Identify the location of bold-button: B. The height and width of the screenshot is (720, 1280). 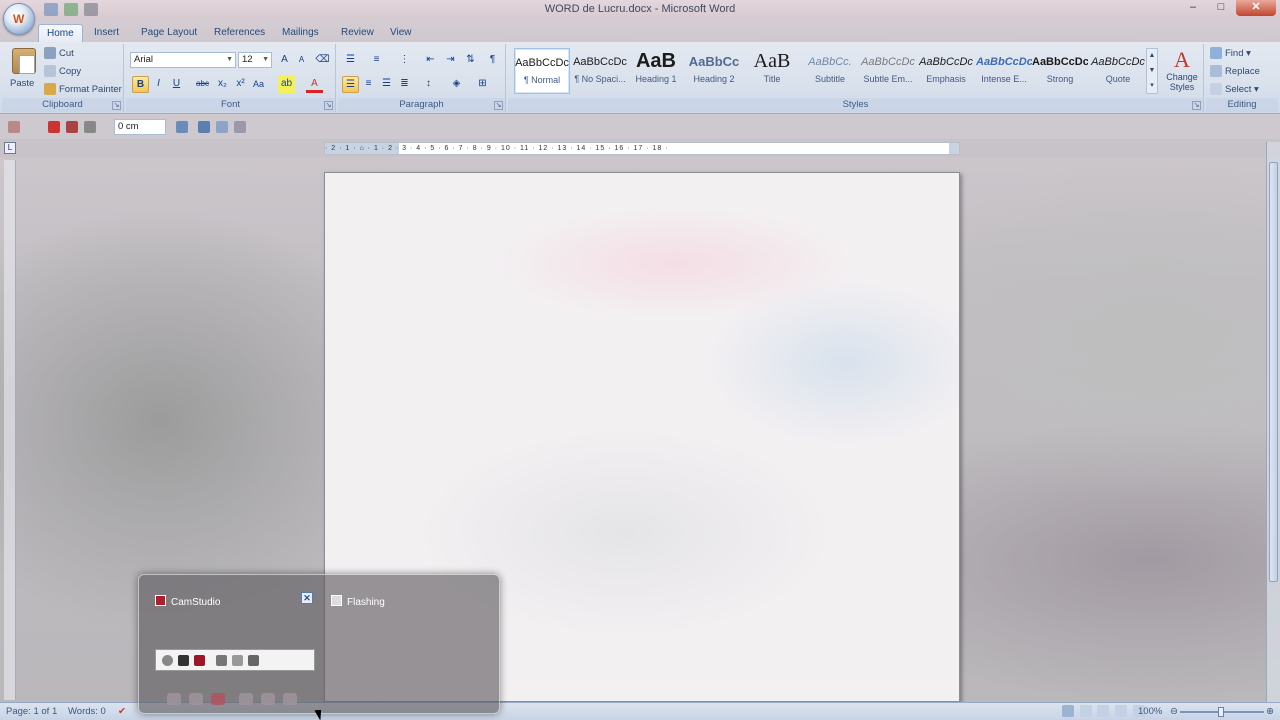
(140, 84).